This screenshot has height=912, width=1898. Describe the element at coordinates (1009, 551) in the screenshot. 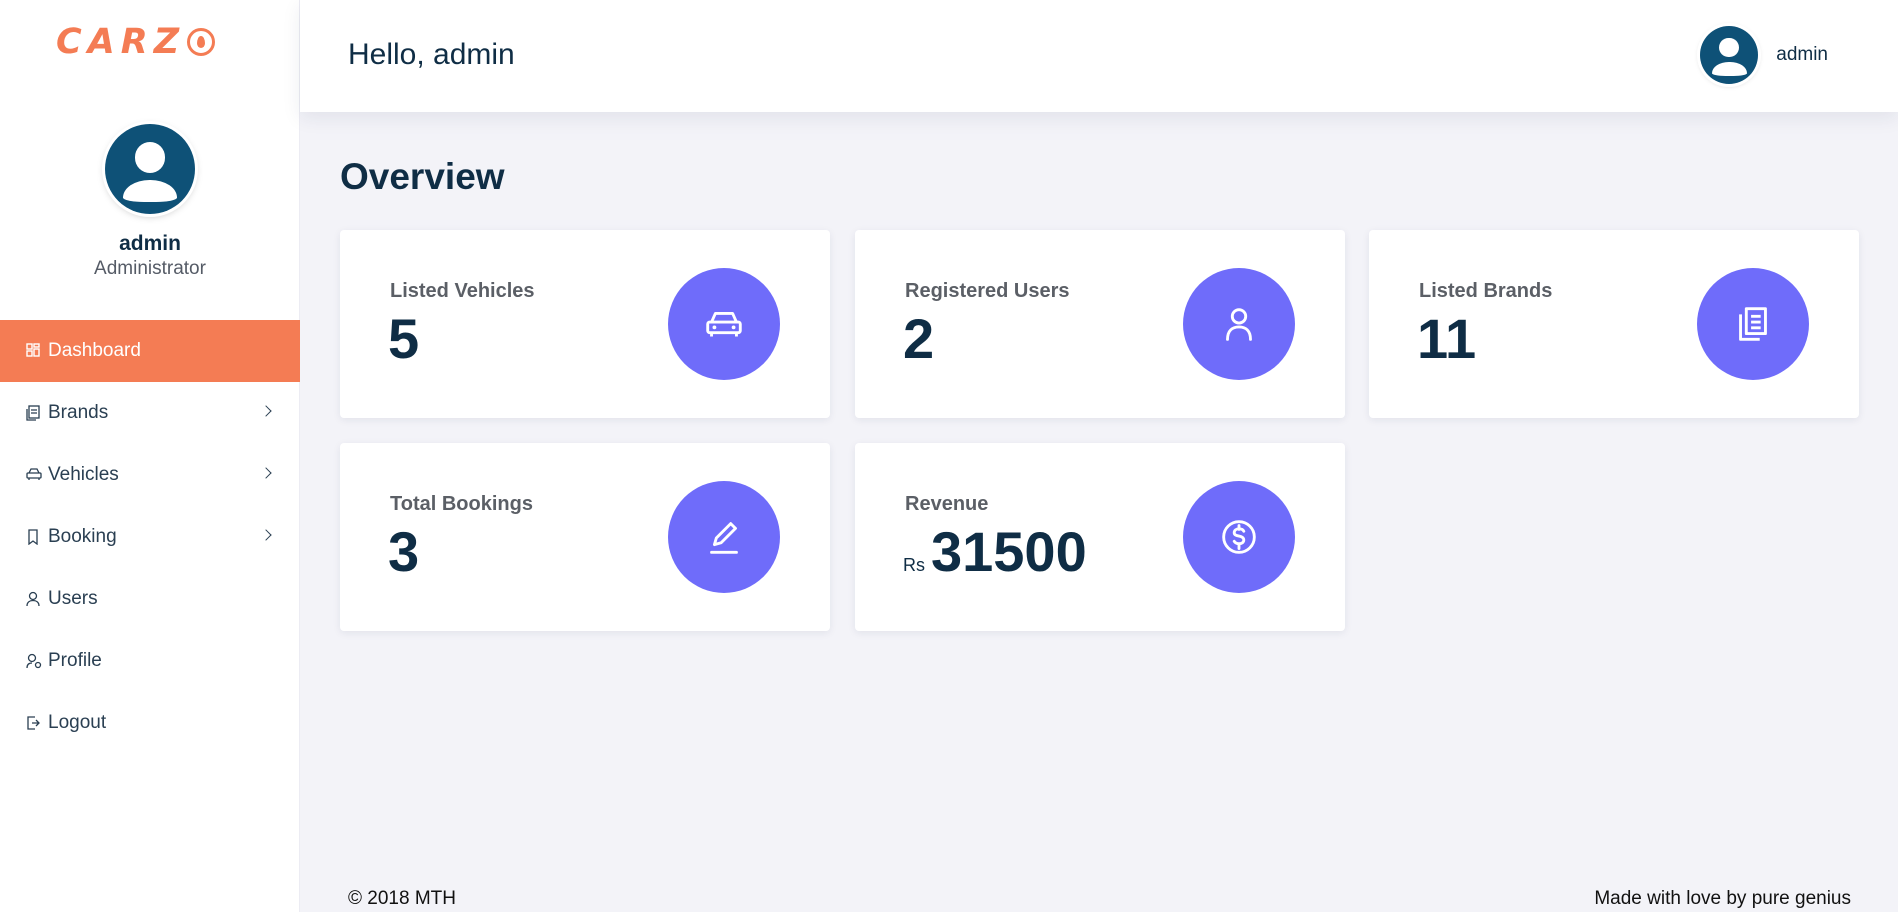

I see `stat-card-number: 31500` at that location.